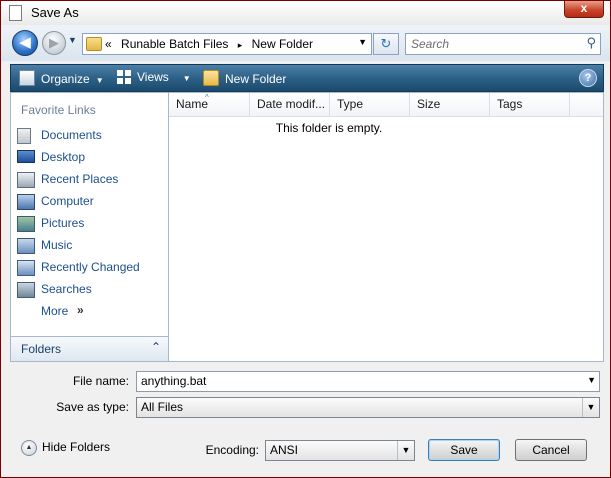 This screenshot has height=478, width=611. I want to click on nav-item-music: Music, so click(90, 246).